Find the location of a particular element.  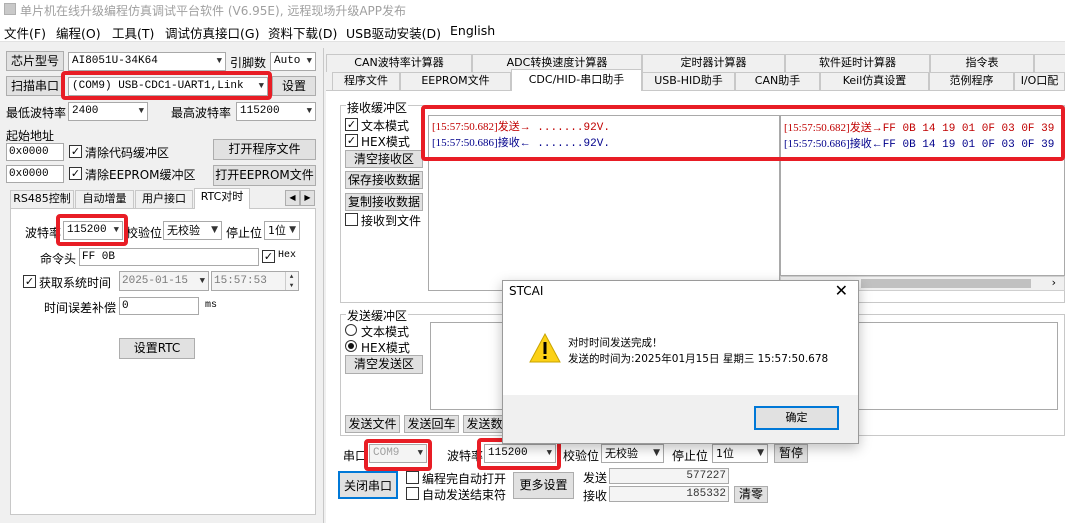

rtc-parity-select: 无校验 ▼ is located at coordinates (192, 230).